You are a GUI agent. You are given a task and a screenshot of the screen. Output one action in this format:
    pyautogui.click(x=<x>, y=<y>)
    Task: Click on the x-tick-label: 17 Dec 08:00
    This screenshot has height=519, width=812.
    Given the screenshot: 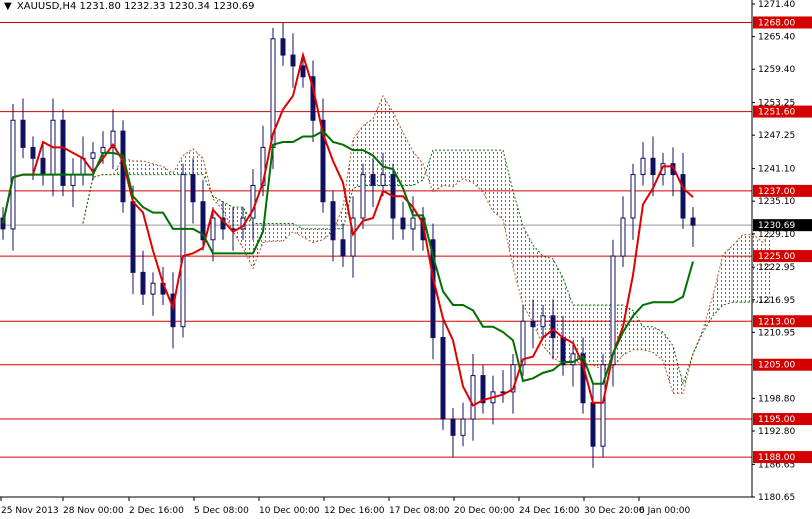 What is the action you would take?
    pyautogui.click(x=419, y=511)
    